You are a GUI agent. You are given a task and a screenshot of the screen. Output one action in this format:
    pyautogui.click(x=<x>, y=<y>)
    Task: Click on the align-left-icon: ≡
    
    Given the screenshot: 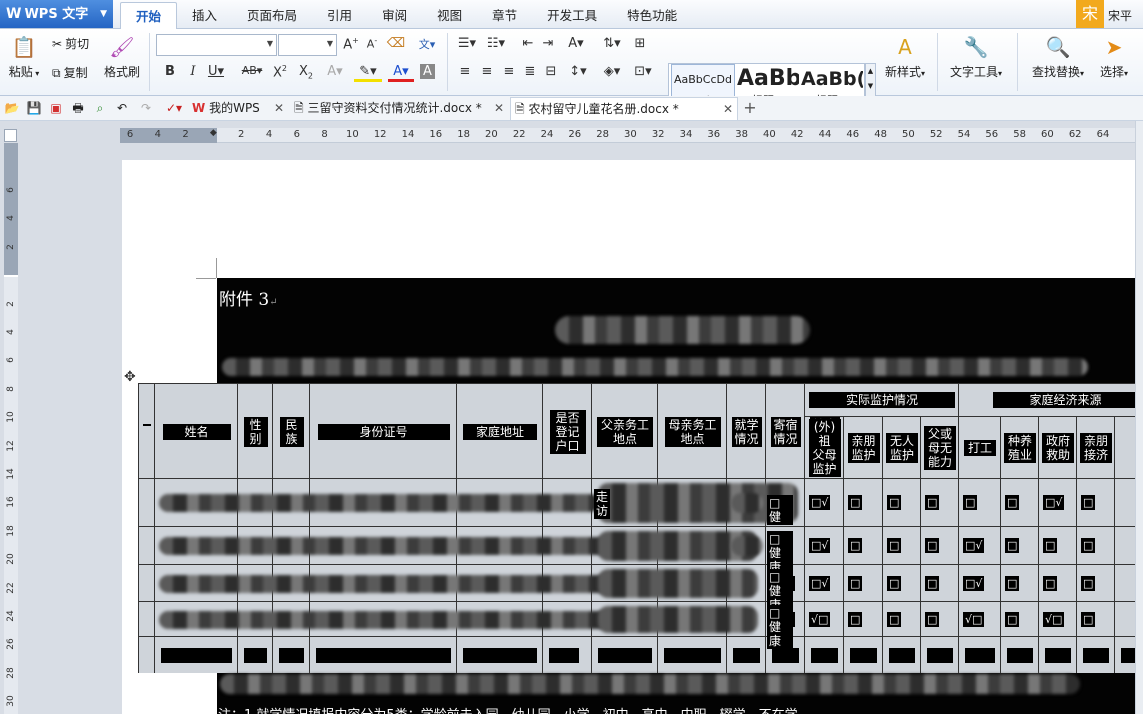 What is the action you would take?
    pyautogui.click(x=465, y=71)
    